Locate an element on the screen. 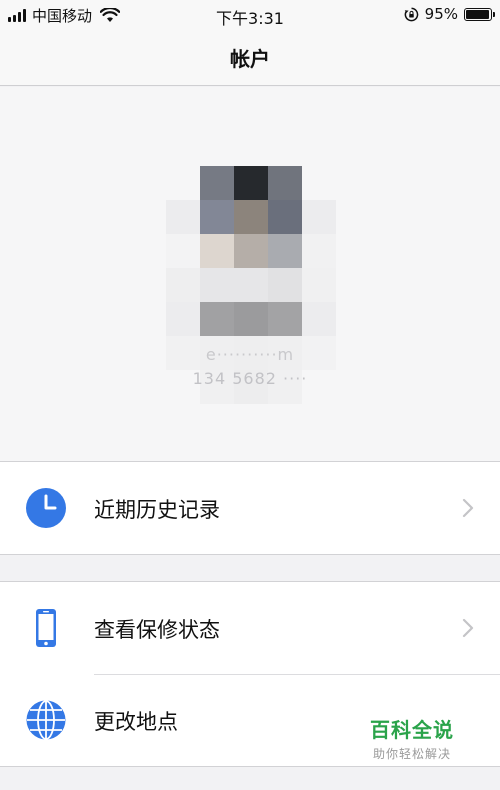  watermark-logo: 百科全说 助你轻松解决 is located at coordinates (412, 738).